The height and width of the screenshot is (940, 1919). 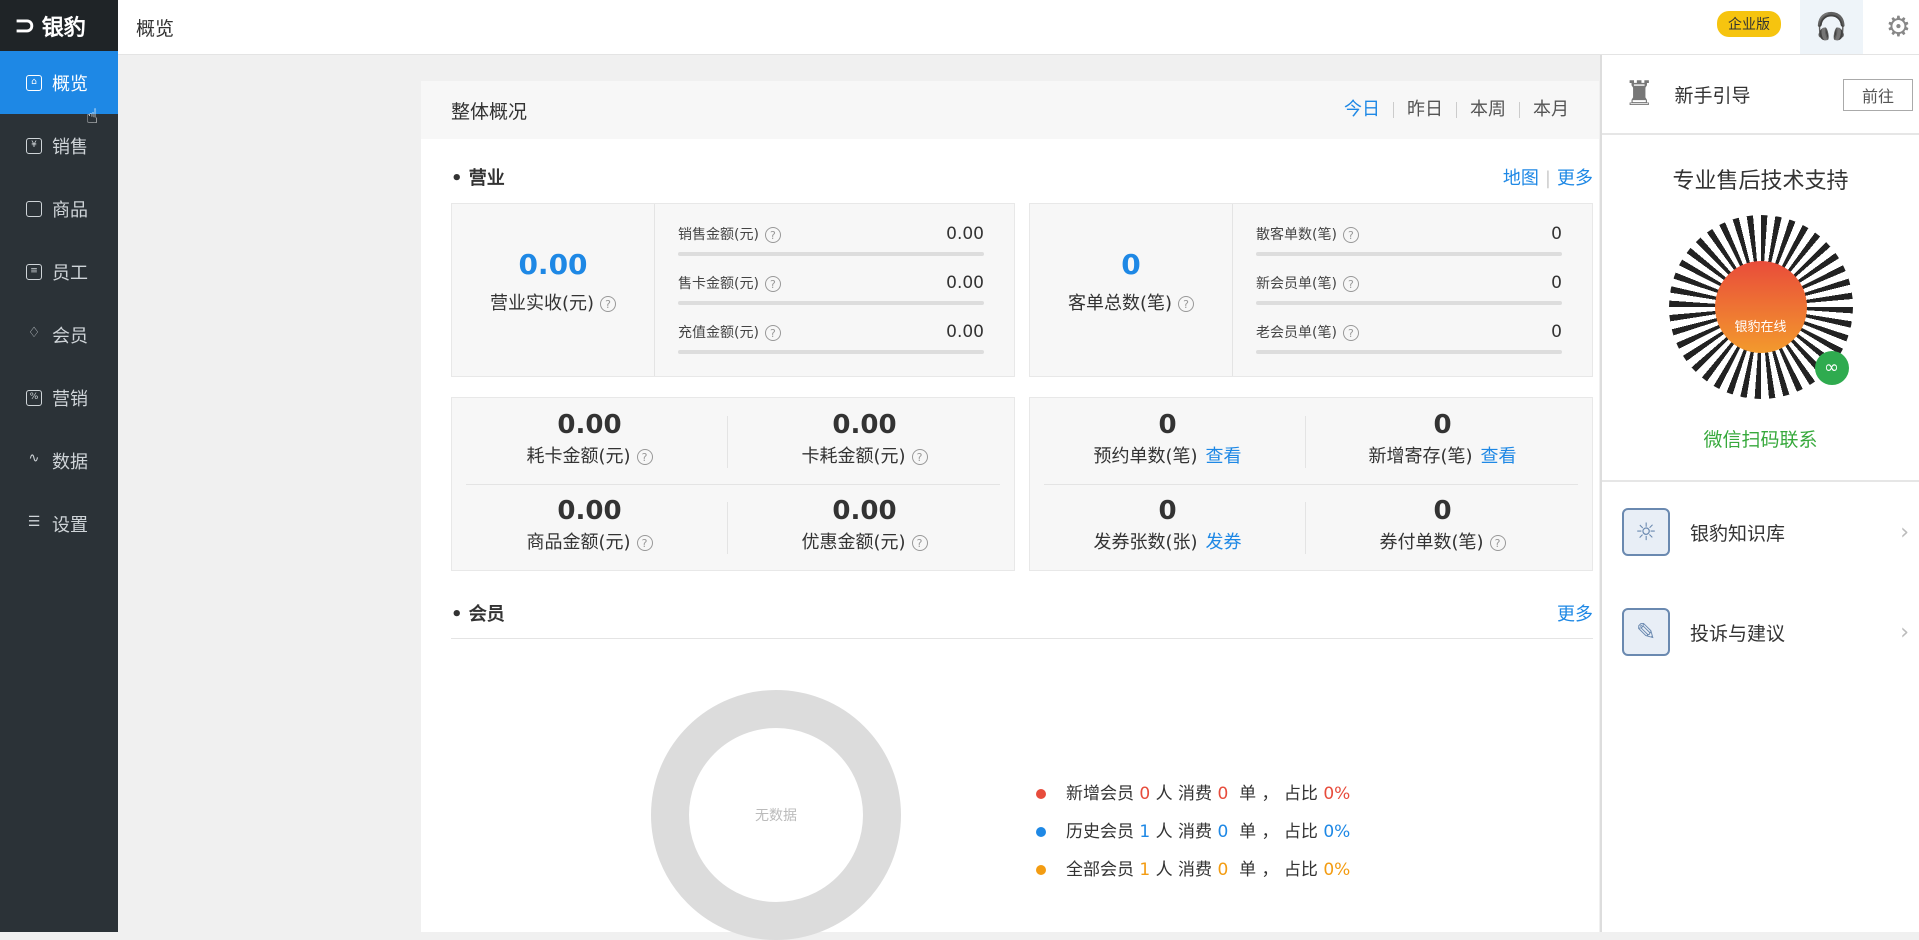 What do you see at coordinates (1193, 867) in the screenshot?
I see `legend-item: 全部会员 1 人 消费 0 单 ， 占比 0%` at bounding box center [1193, 867].